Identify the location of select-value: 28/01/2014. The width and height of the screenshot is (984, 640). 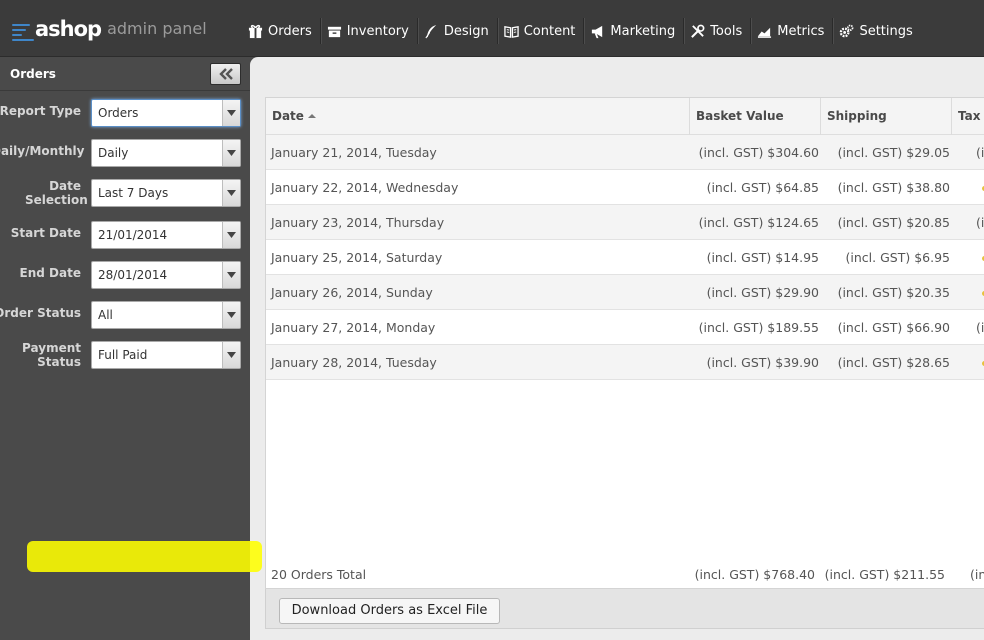
(133, 275).